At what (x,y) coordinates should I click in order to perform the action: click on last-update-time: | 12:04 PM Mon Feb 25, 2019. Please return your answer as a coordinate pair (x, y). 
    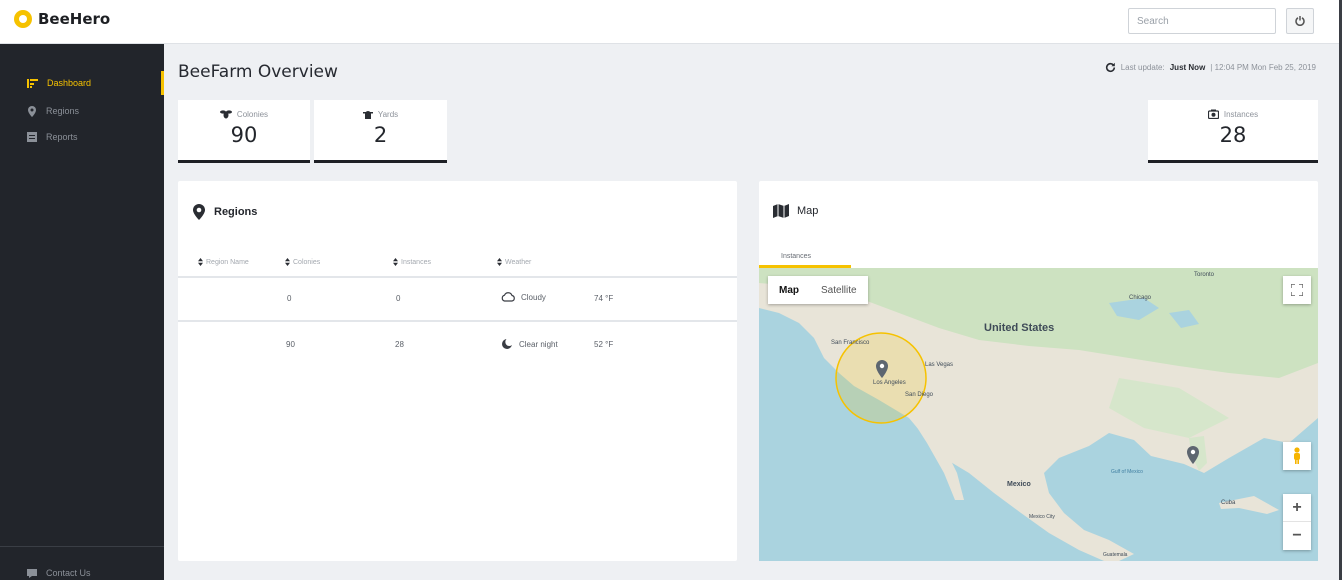
    Looking at the image, I should click on (1263, 67).